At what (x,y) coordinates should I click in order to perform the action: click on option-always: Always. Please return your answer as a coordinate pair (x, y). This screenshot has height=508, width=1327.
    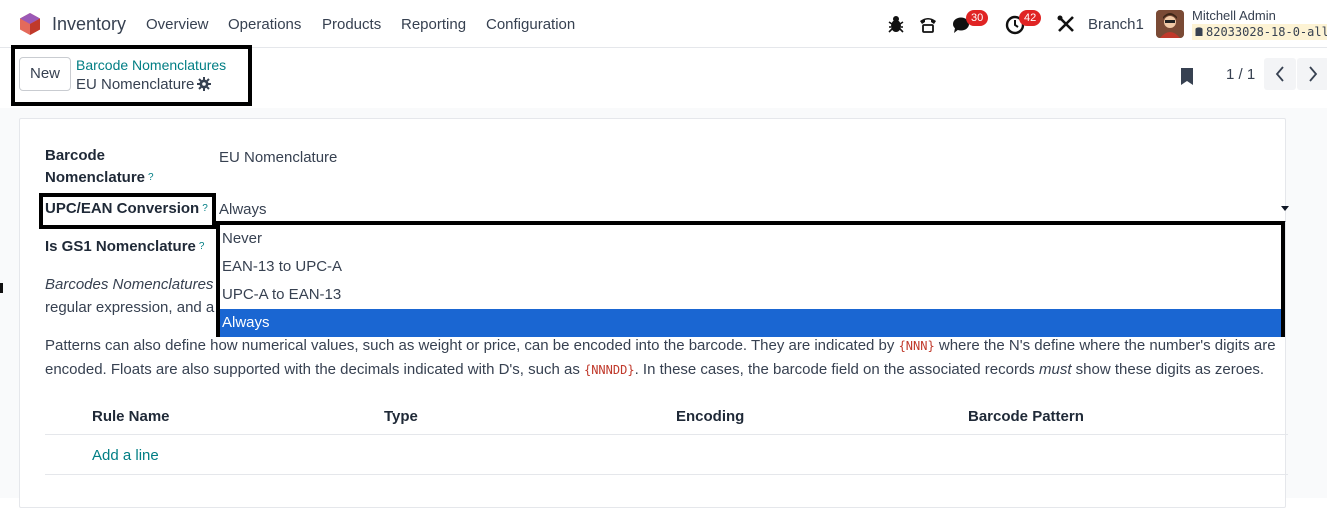
    Looking at the image, I should click on (750, 323).